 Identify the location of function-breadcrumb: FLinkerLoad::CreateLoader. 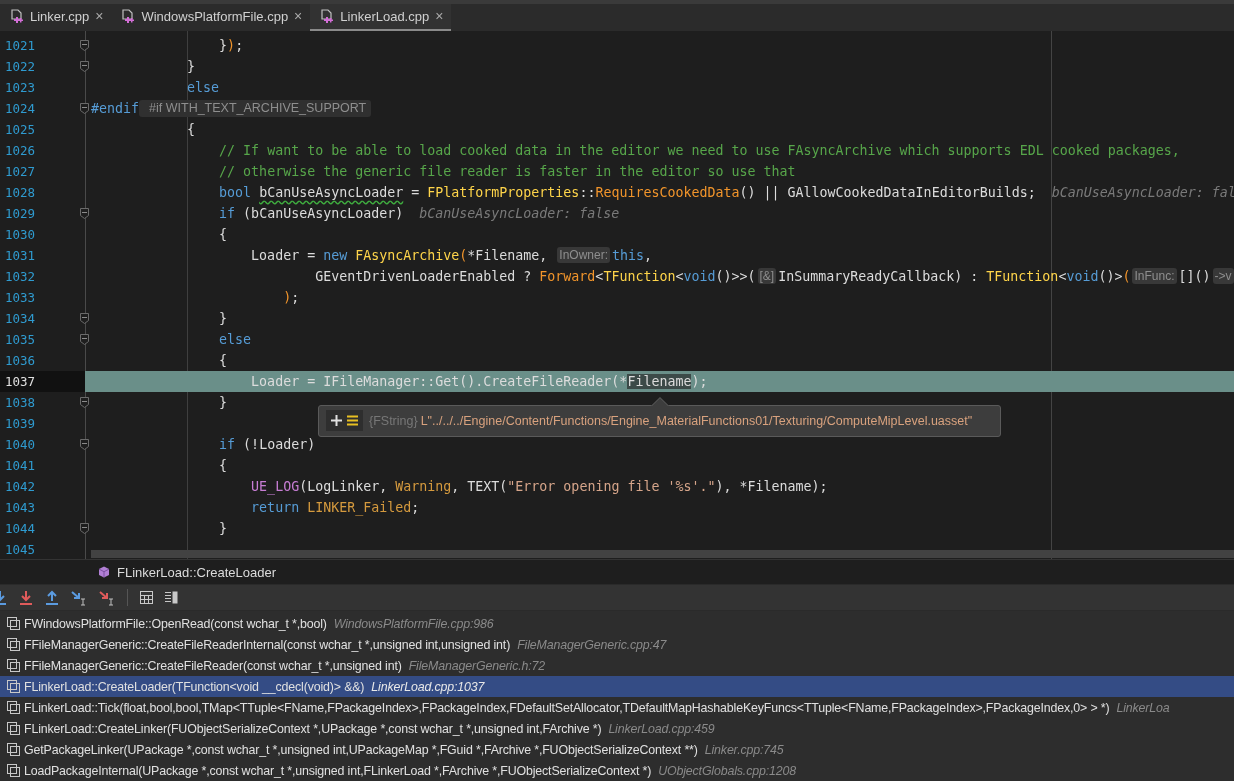
(196, 572).